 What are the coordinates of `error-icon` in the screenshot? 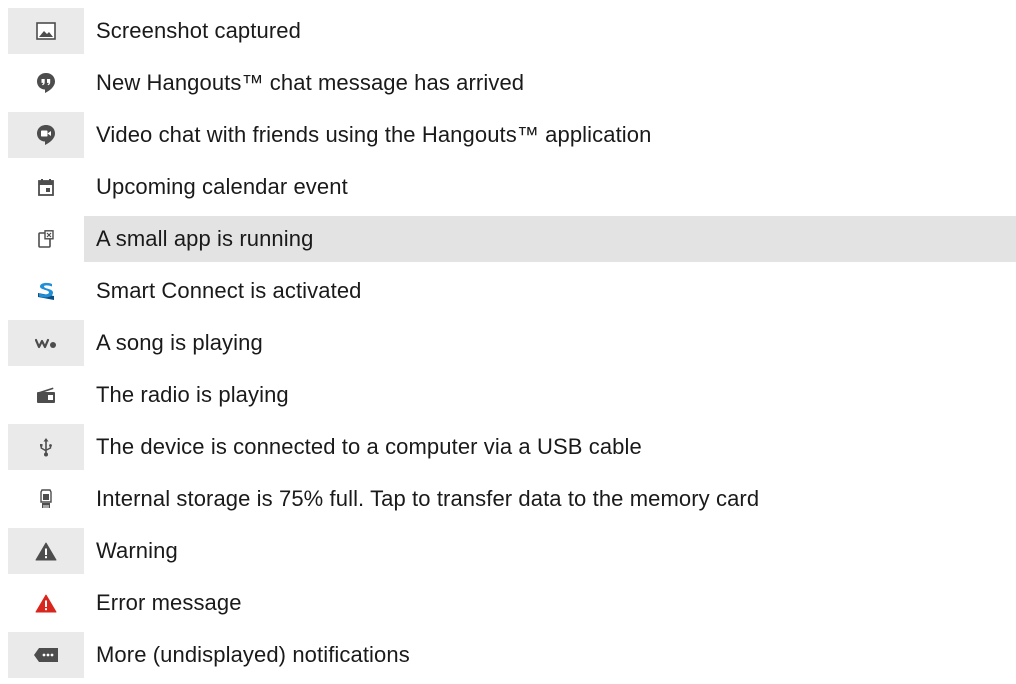 It's located at (46, 603).